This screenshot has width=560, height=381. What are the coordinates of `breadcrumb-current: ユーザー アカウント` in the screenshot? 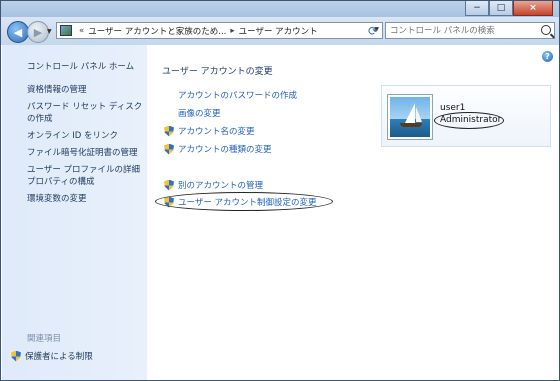 It's located at (278, 31).